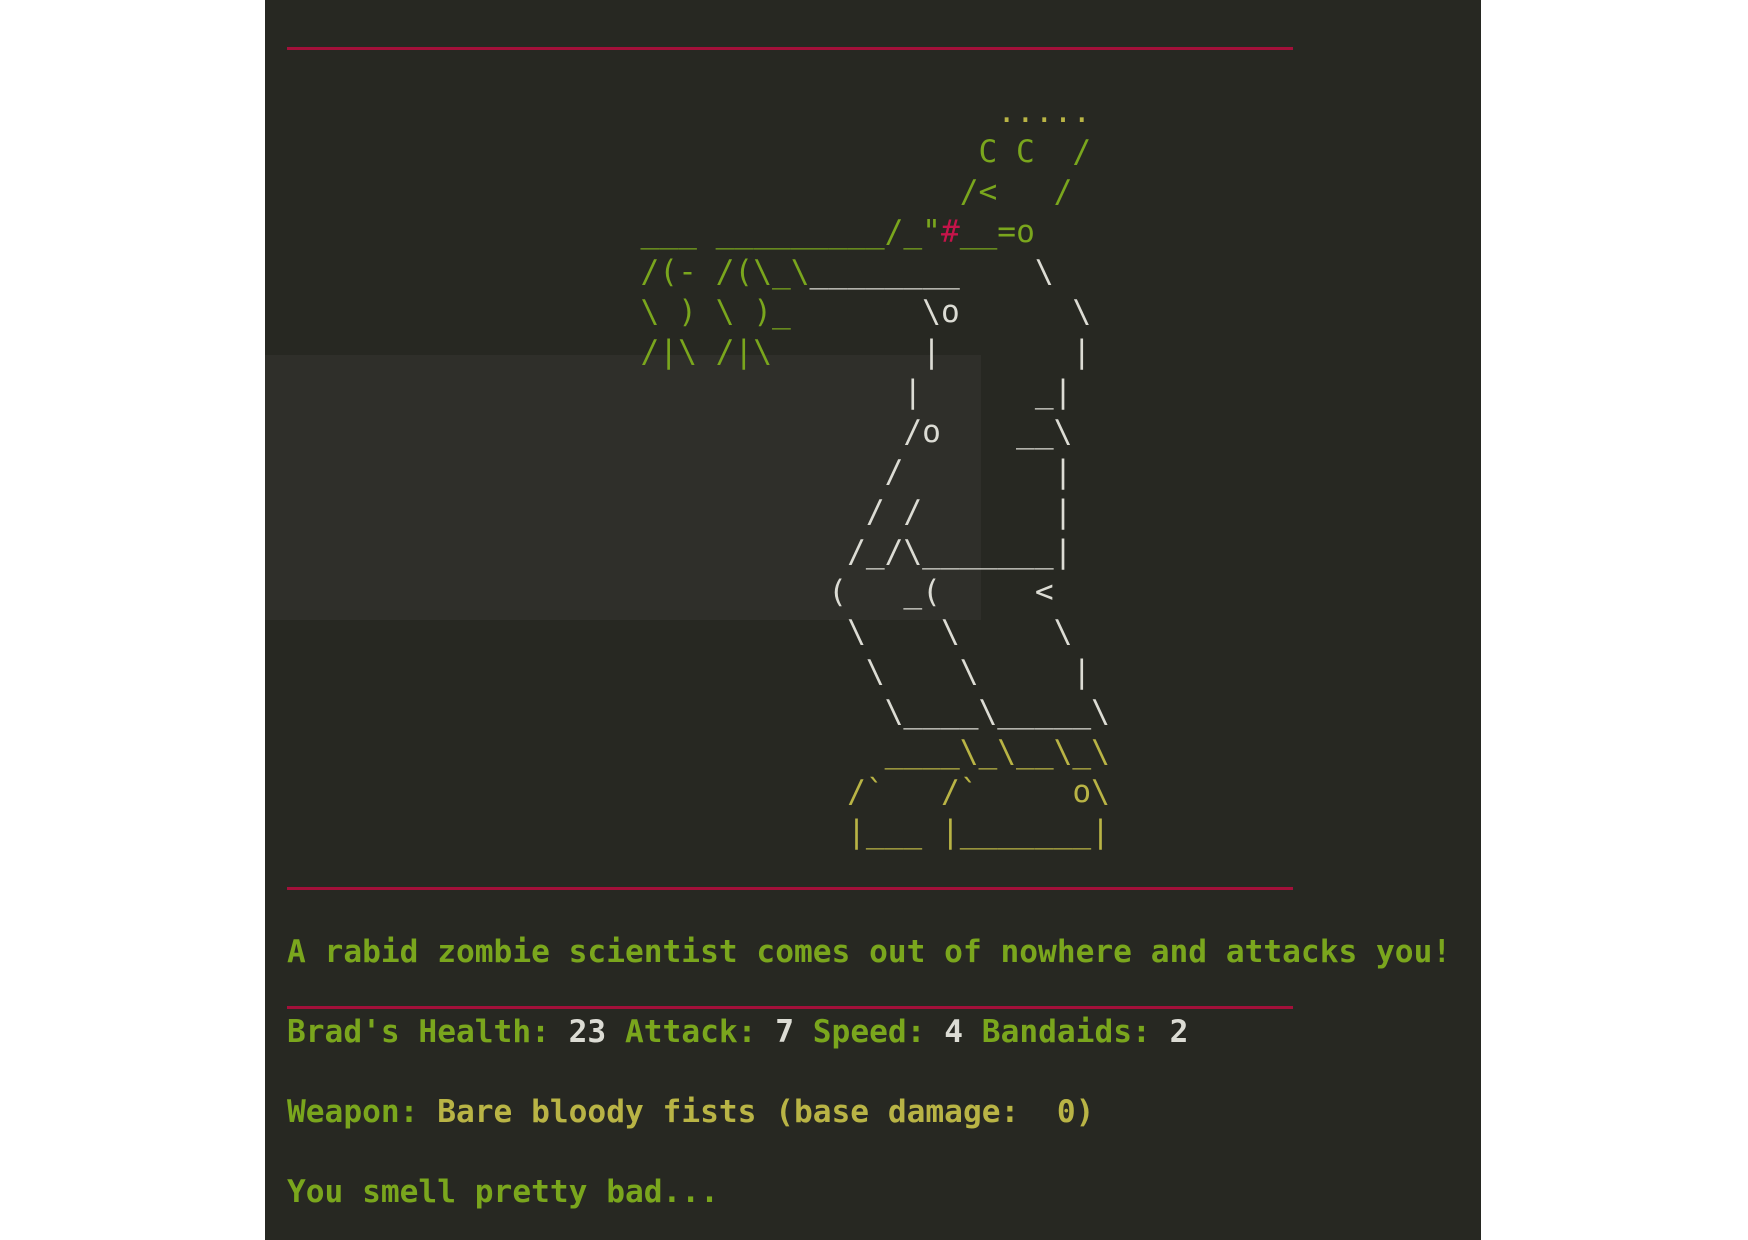 Image resolution: width=1748 pixels, height=1240 pixels. Describe the element at coordinates (537, 272) in the screenshot. I see `ascii-art-segment: /(- /(\_\` at that location.